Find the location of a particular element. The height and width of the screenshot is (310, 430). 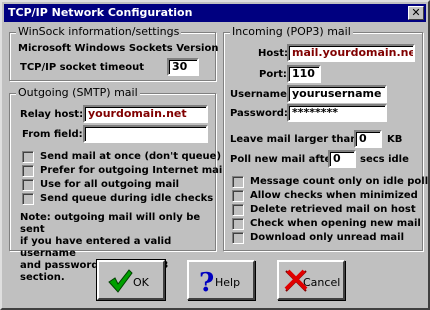

from-field-input is located at coordinates (145, 134).